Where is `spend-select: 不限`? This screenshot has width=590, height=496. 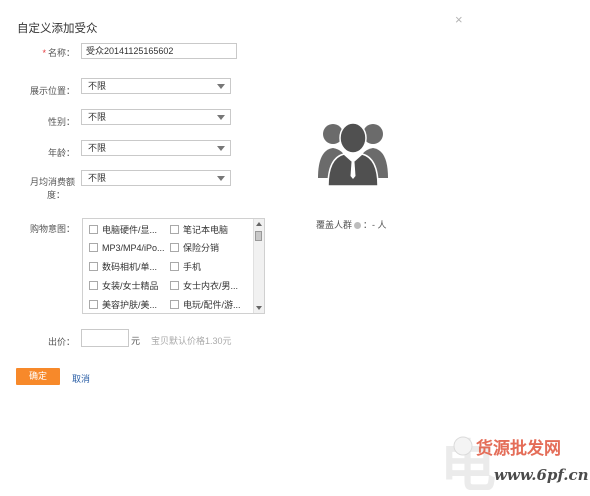 spend-select: 不限 is located at coordinates (156, 178).